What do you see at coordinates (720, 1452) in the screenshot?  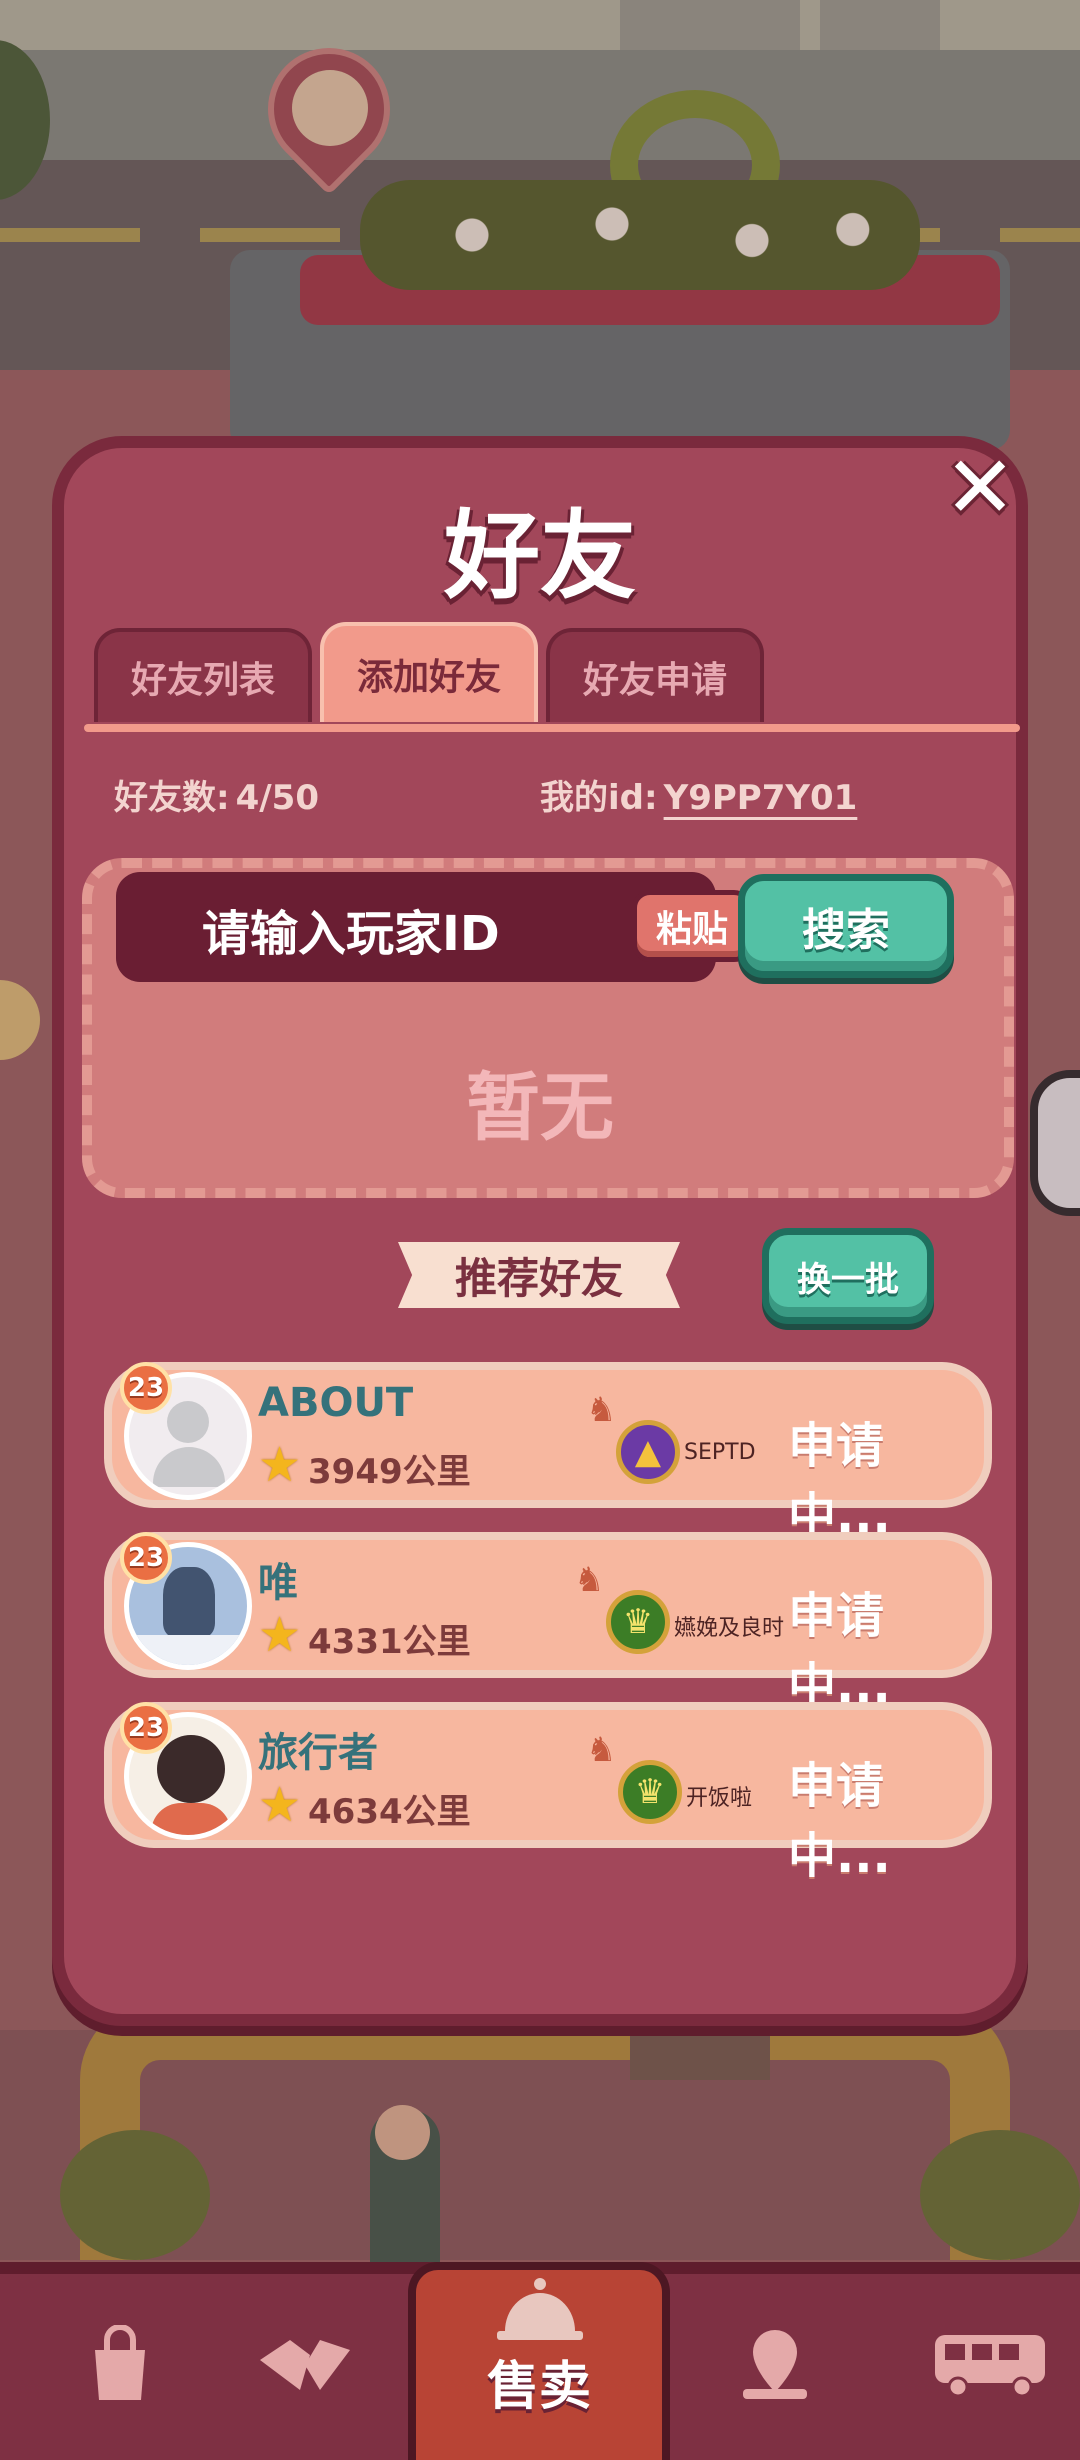 I see `guild-name: SEPTD` at bounding box center [720, 1452].